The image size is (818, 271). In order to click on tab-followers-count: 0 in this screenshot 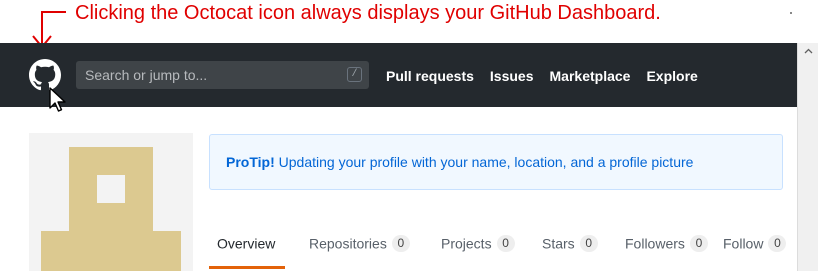, I will do `click(698, 243)`.